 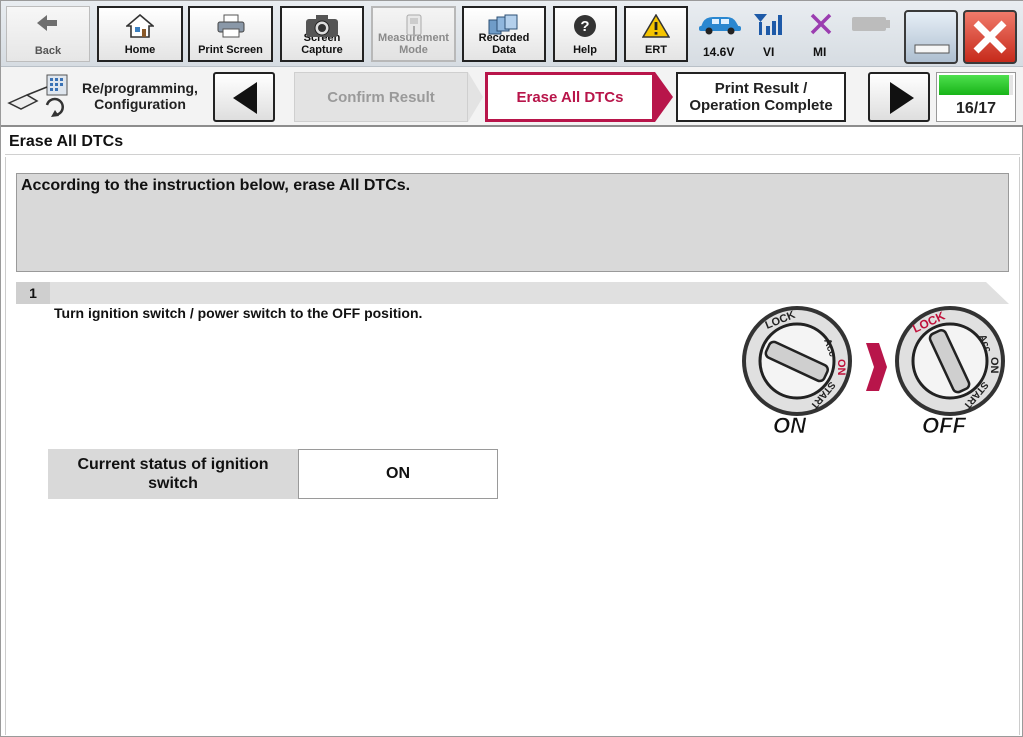 I want to click on previous-step-button, so click(x=244, y=97).